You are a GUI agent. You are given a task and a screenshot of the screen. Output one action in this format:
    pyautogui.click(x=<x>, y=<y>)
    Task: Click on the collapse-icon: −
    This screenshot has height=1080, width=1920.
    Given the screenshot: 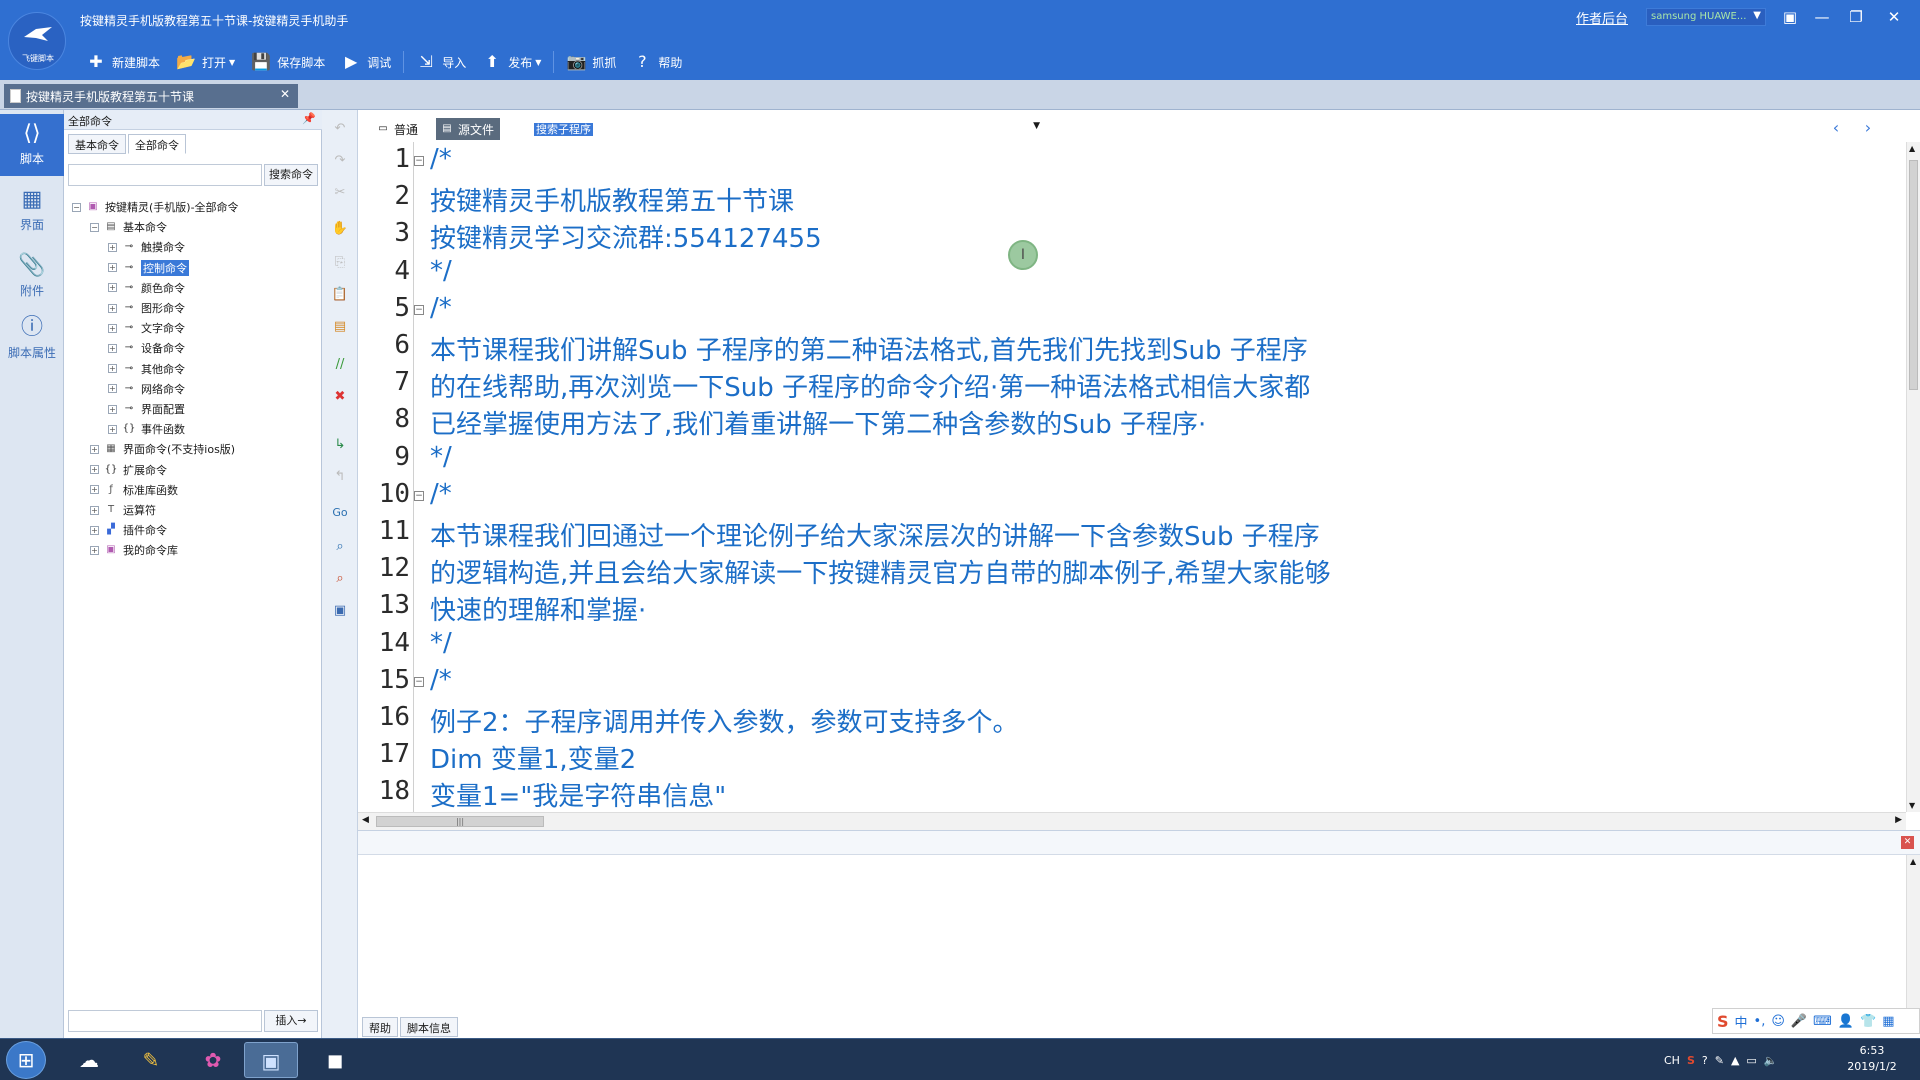 What is the action you would take?
    pyautogui.click(x=94, y=227)
    